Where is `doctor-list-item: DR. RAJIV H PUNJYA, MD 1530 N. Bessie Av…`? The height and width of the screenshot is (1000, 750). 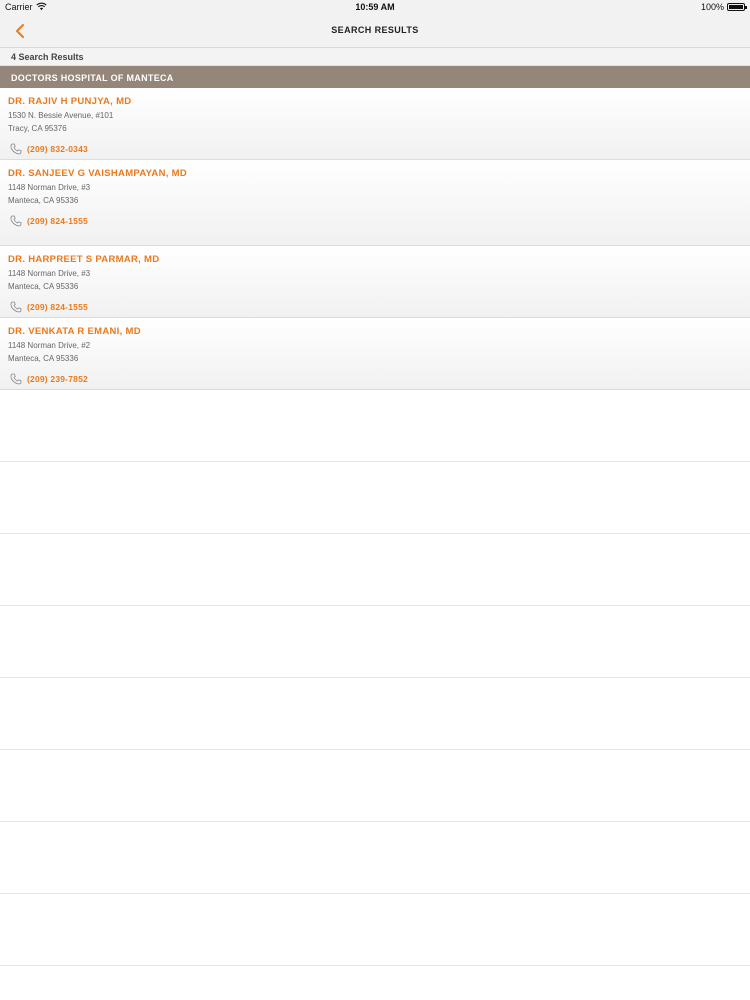 doctor-list-item: DR. RAJIV H PUNJYA, MD 1530 N. Bessie Av… is located at coordinates (375, 124).